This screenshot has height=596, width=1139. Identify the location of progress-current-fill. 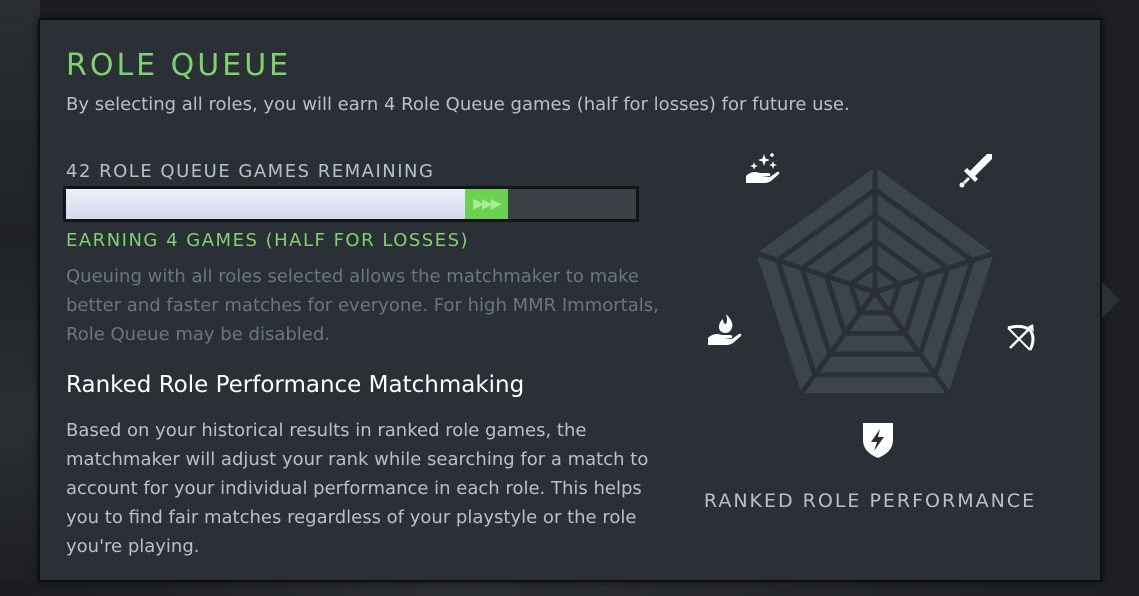
(265, 204).